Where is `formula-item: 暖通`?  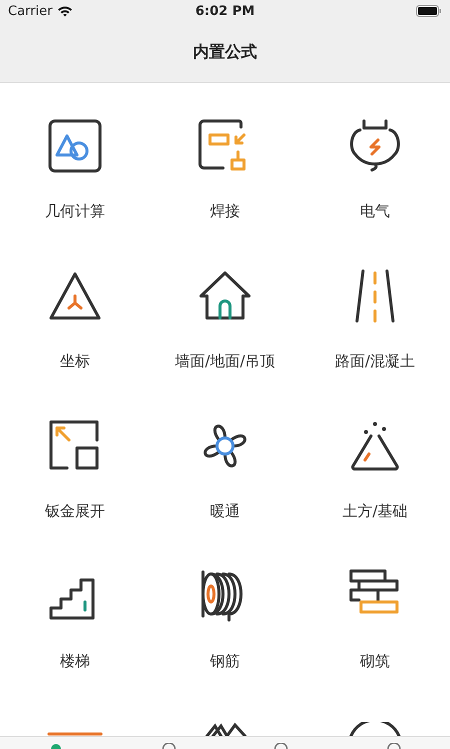 formula-item: 暖通 is located at coordinates (225, 458).